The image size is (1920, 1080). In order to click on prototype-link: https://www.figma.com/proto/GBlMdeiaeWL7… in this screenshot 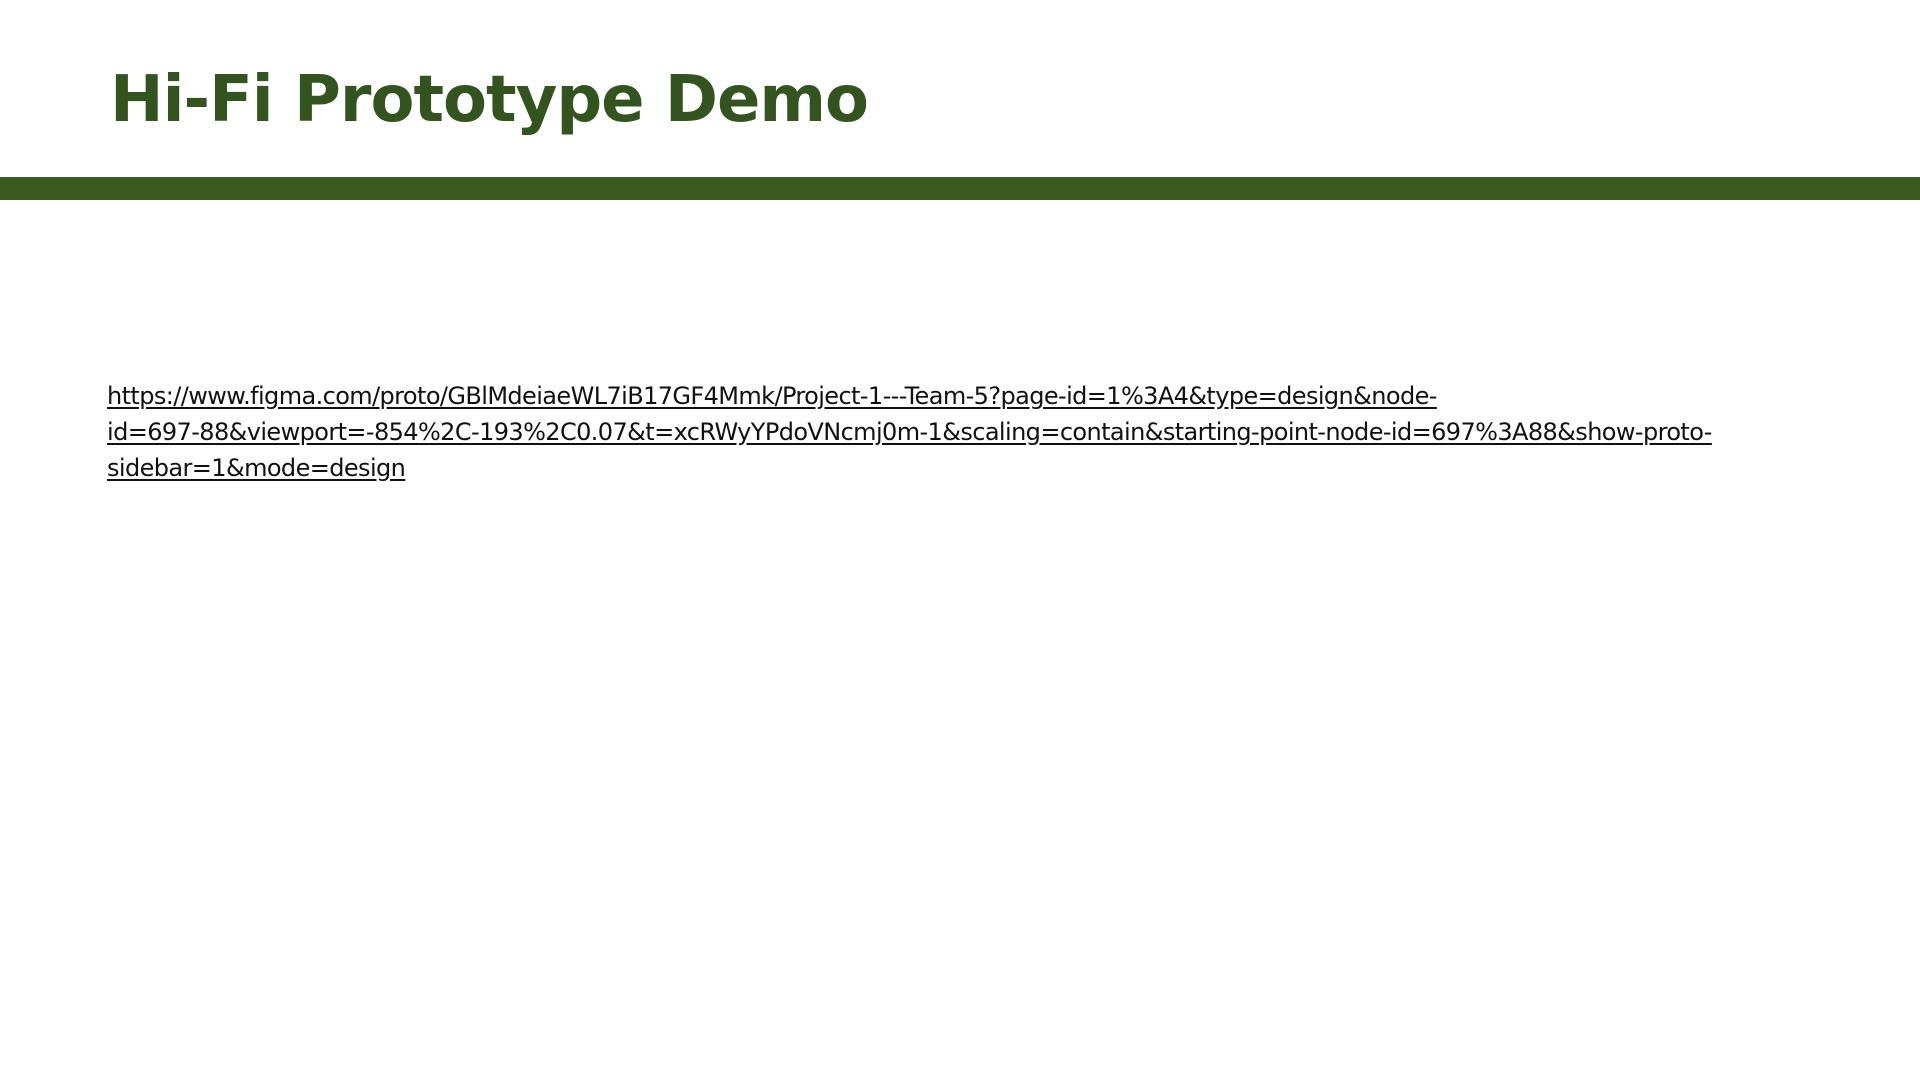, I will do `click(957, 432)`.